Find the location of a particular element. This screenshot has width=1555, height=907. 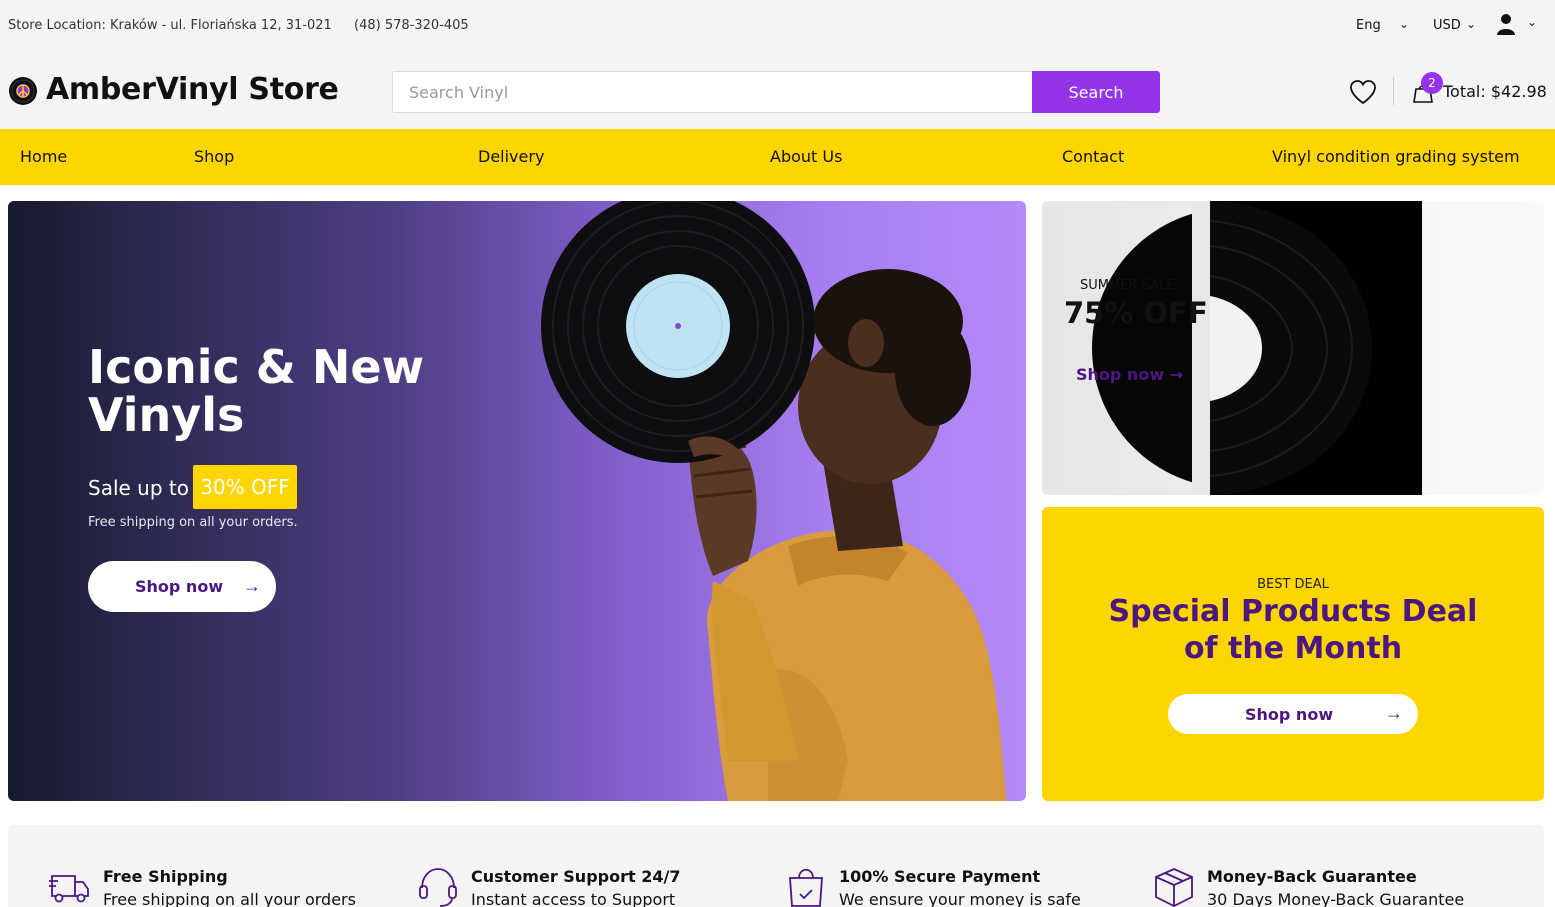

feature-title: 100% Secure Payment is located at coordinates (940, 876).